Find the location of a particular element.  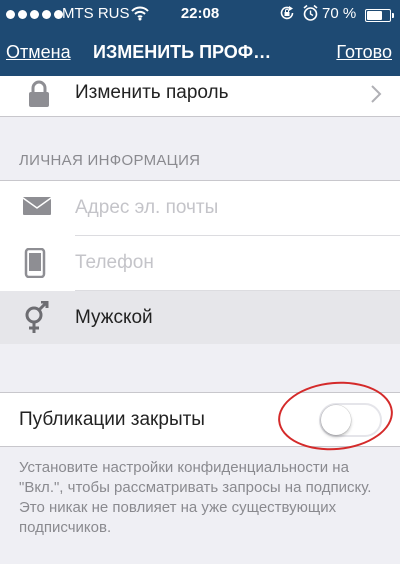

navigation-bar: Отмена ИЗМЕНИТЬ ПРОФ… Готово is located at coordinates (200, 53).